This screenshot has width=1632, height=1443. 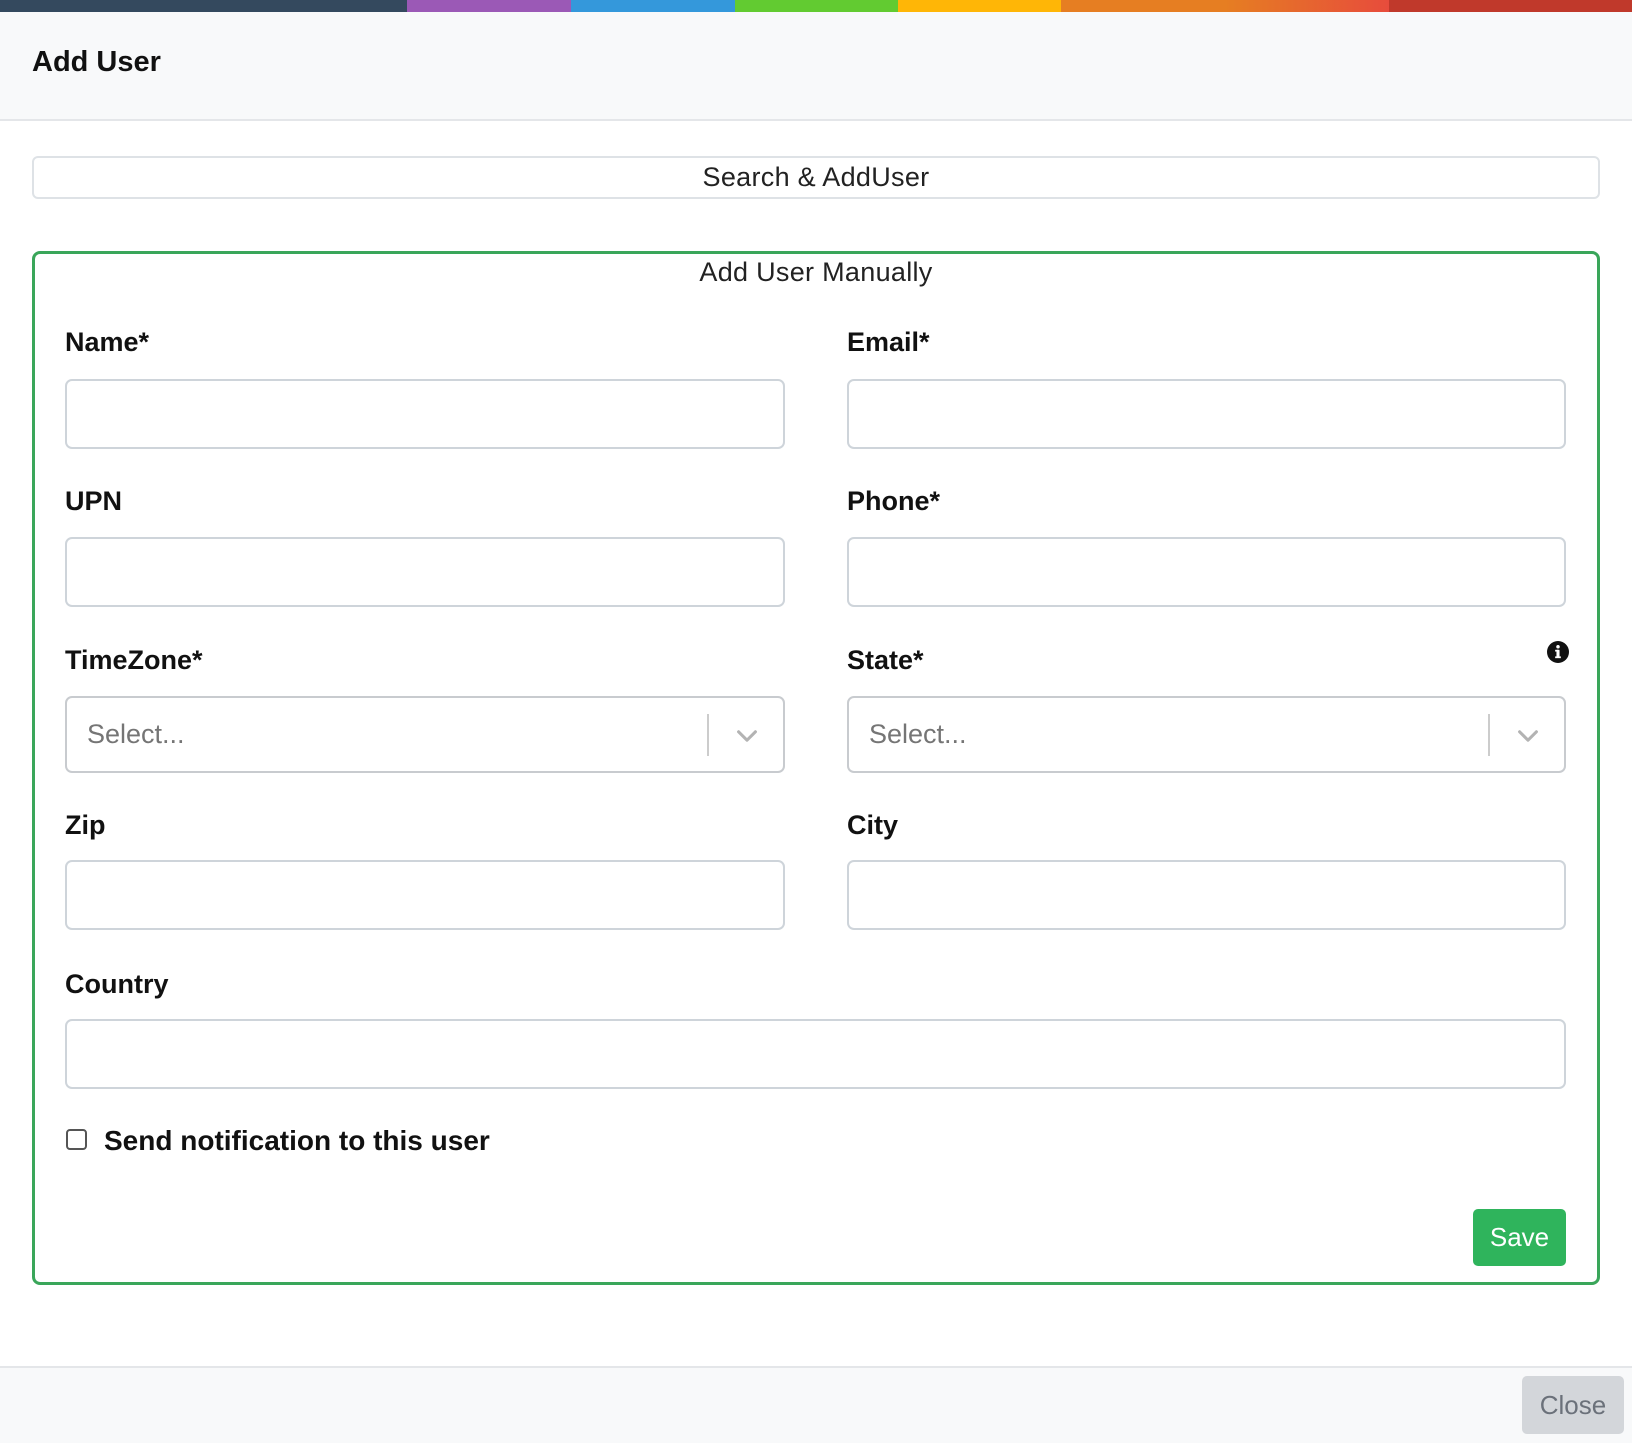 What do you see at coordinates (117, 984) in the screenshot?
I see `country-label: Country` at bounding box center [117, 984].